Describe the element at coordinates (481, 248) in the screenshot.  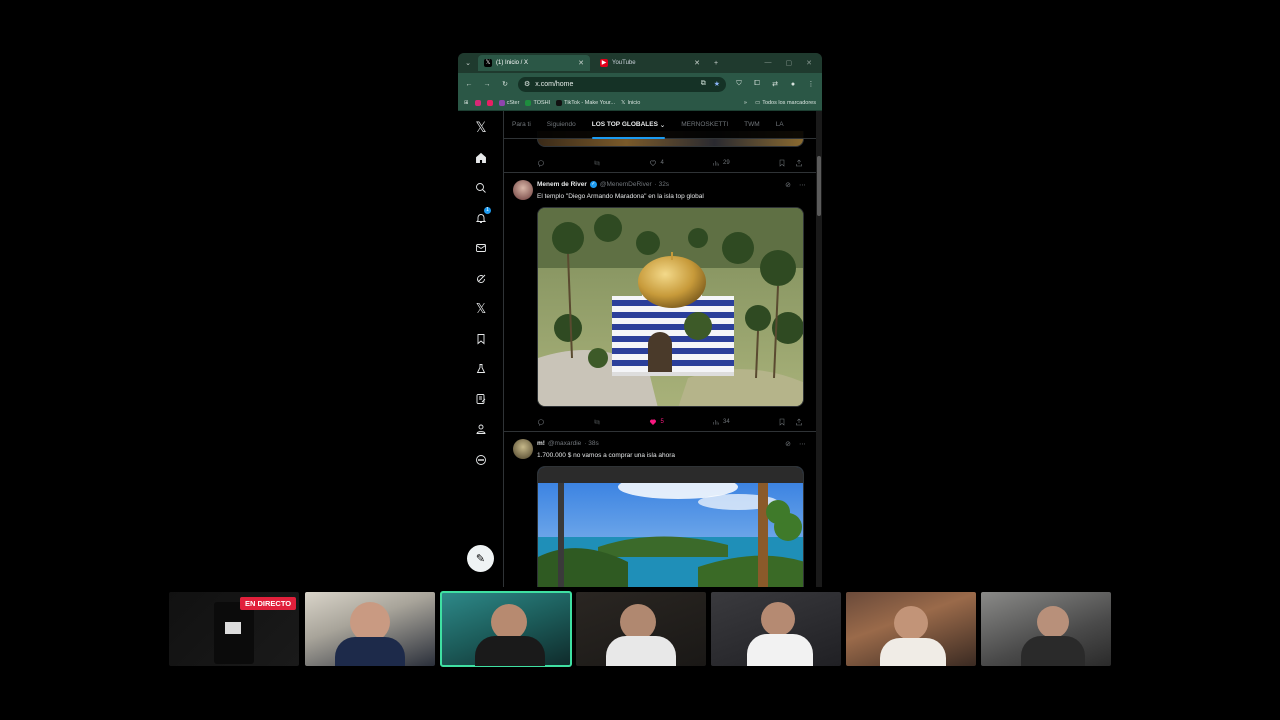
I see `messages-icon` at that location.